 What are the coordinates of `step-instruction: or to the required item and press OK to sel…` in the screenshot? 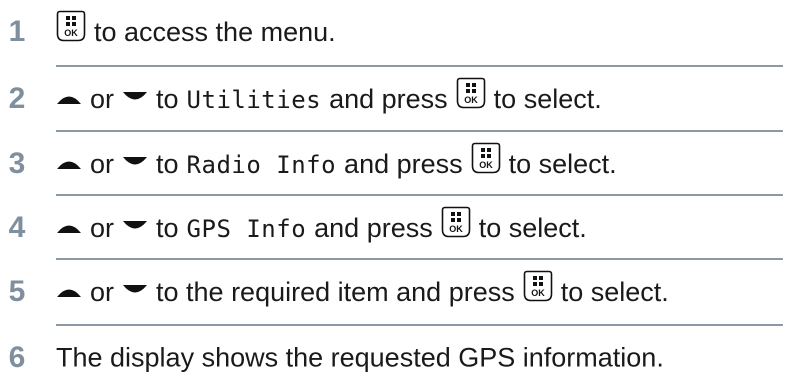 It's located at (362, 289).